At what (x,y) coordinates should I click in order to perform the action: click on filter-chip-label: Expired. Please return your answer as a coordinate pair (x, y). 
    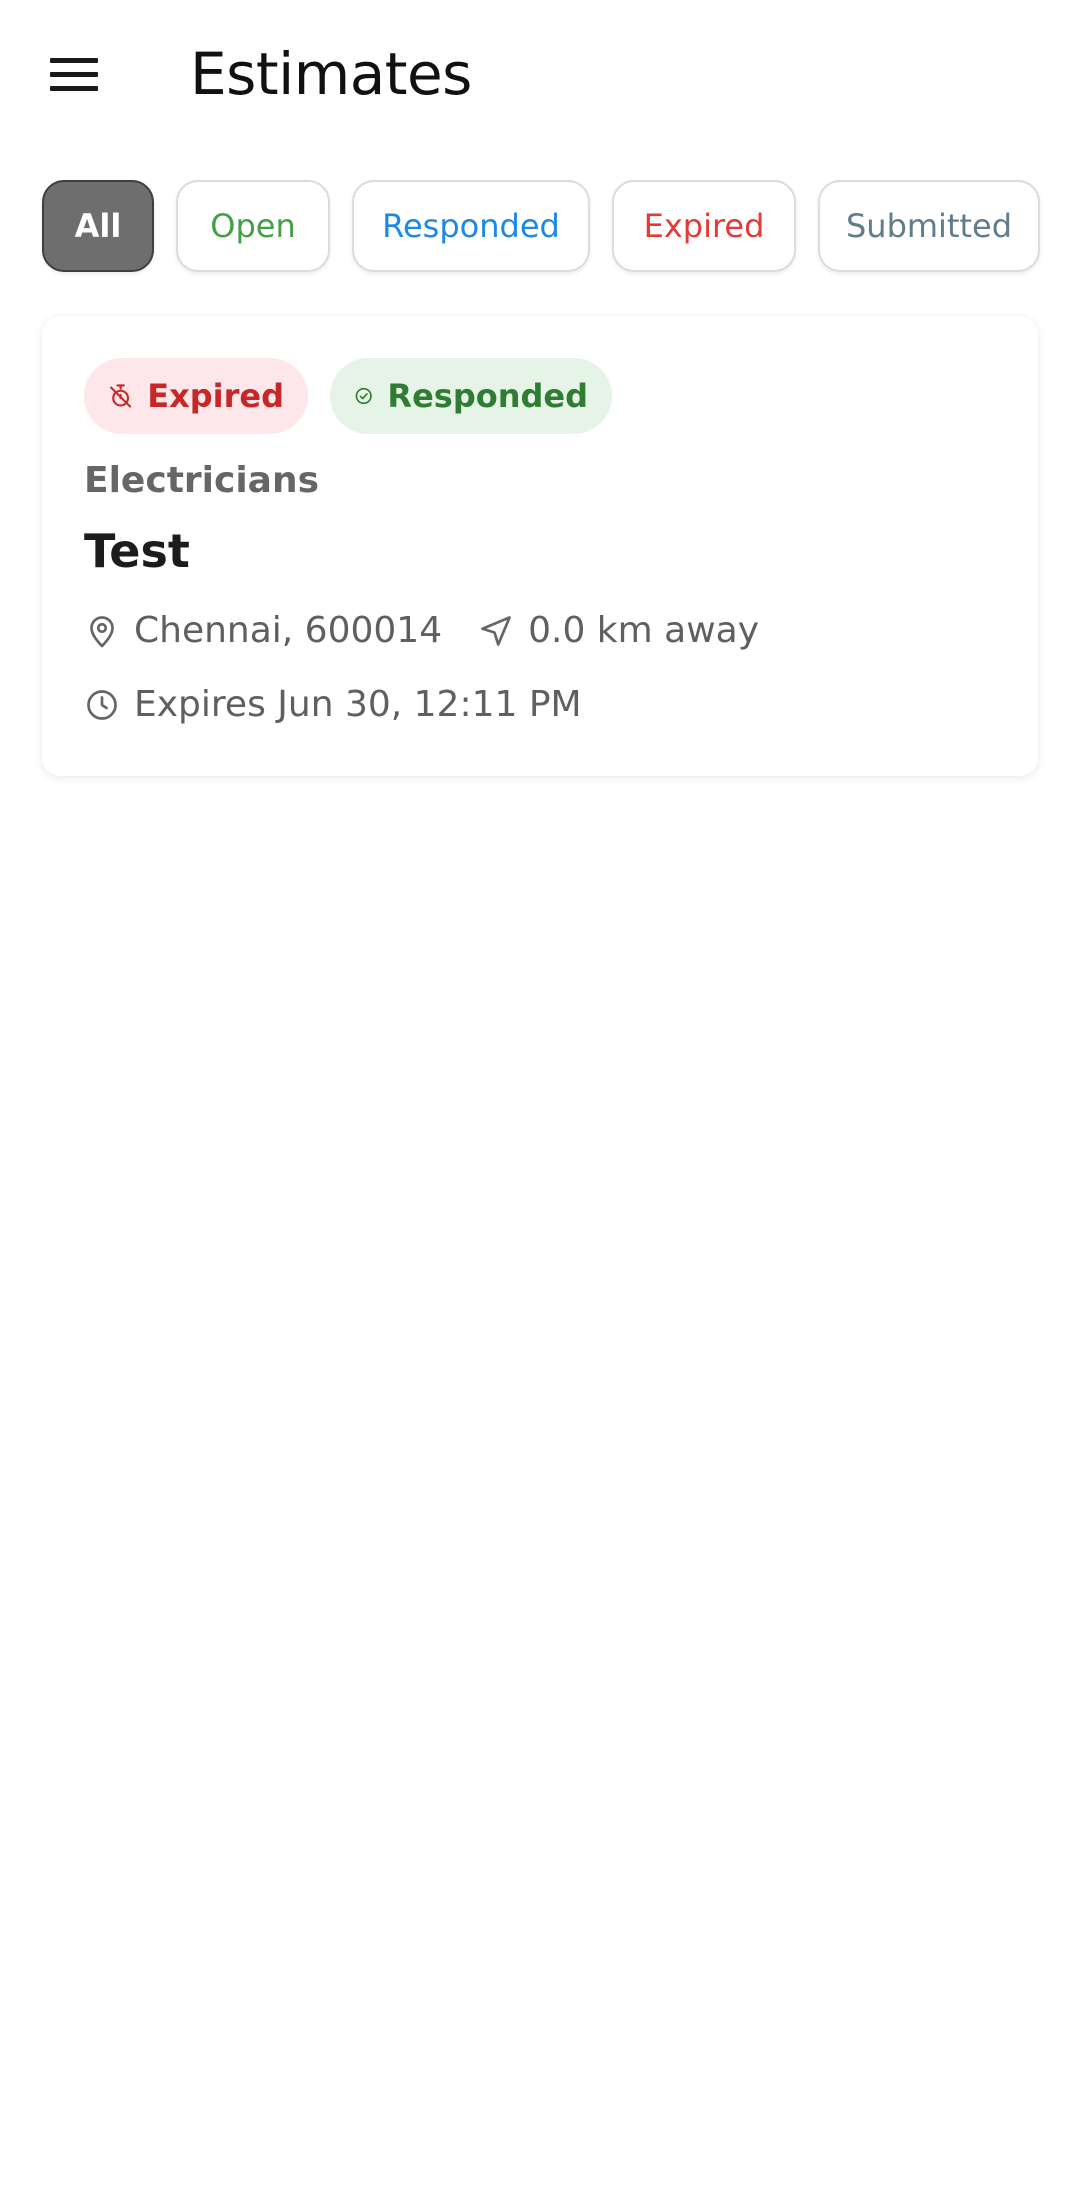
    Looking at the image, I should click on (704, 226).